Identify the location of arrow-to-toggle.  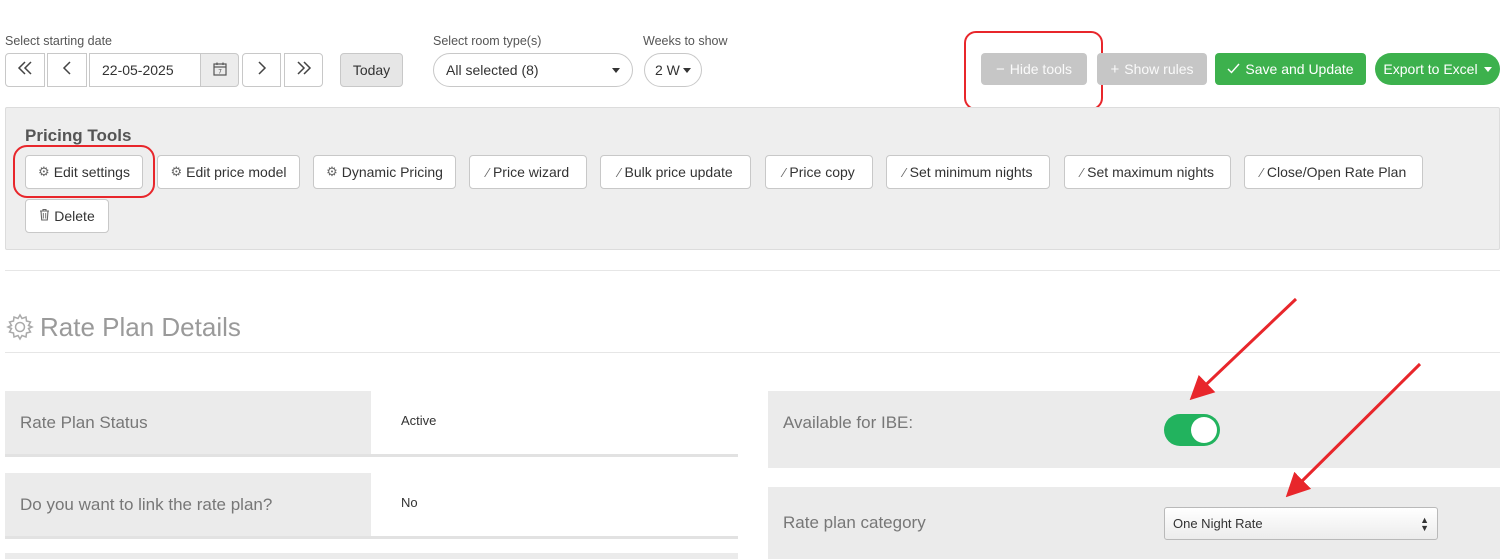
(1243, 349).